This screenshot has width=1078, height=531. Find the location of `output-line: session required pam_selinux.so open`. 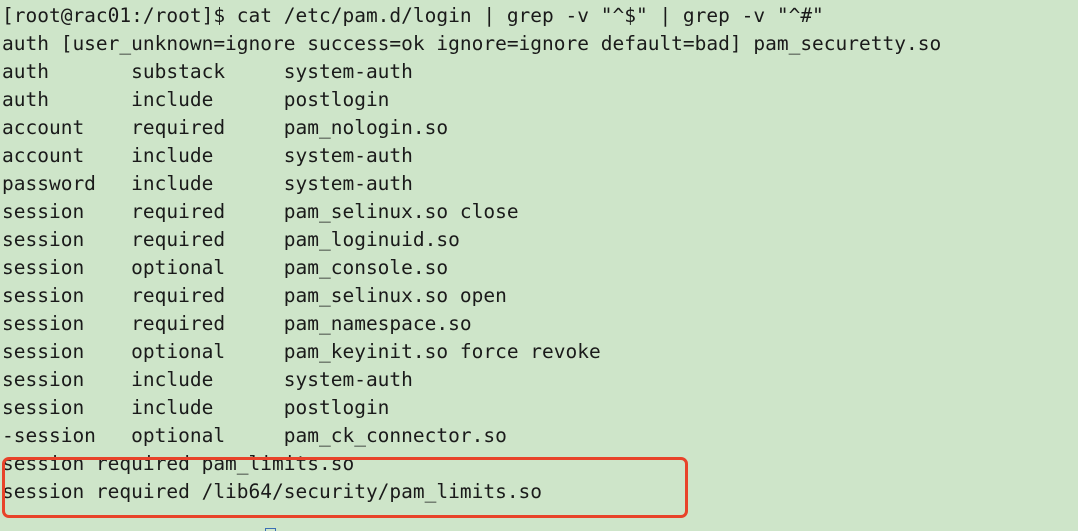

output-line: session required pam_selinux.so open is located at coordinates (254, 295).